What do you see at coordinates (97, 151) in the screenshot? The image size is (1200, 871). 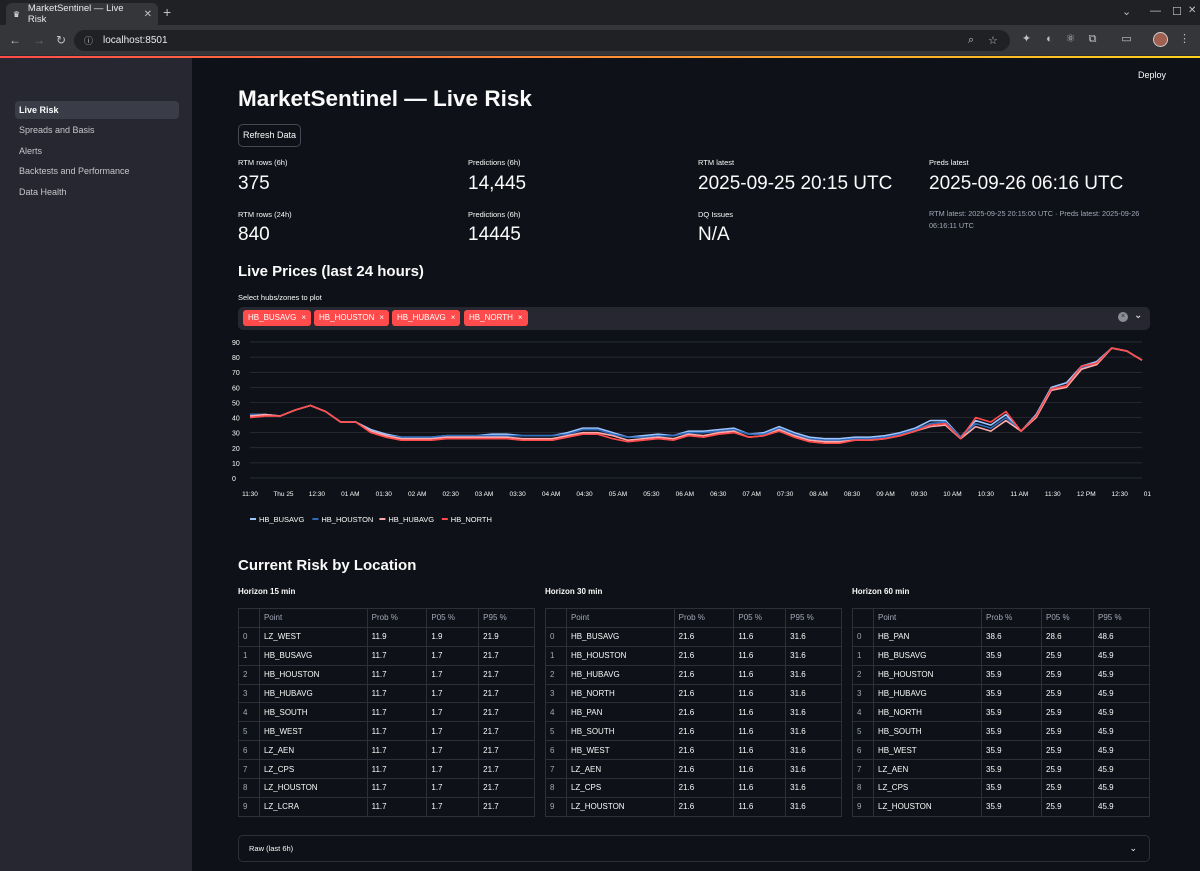 I see `sidebar-item-alerts: Alerts` at bounding box center [97, 151].